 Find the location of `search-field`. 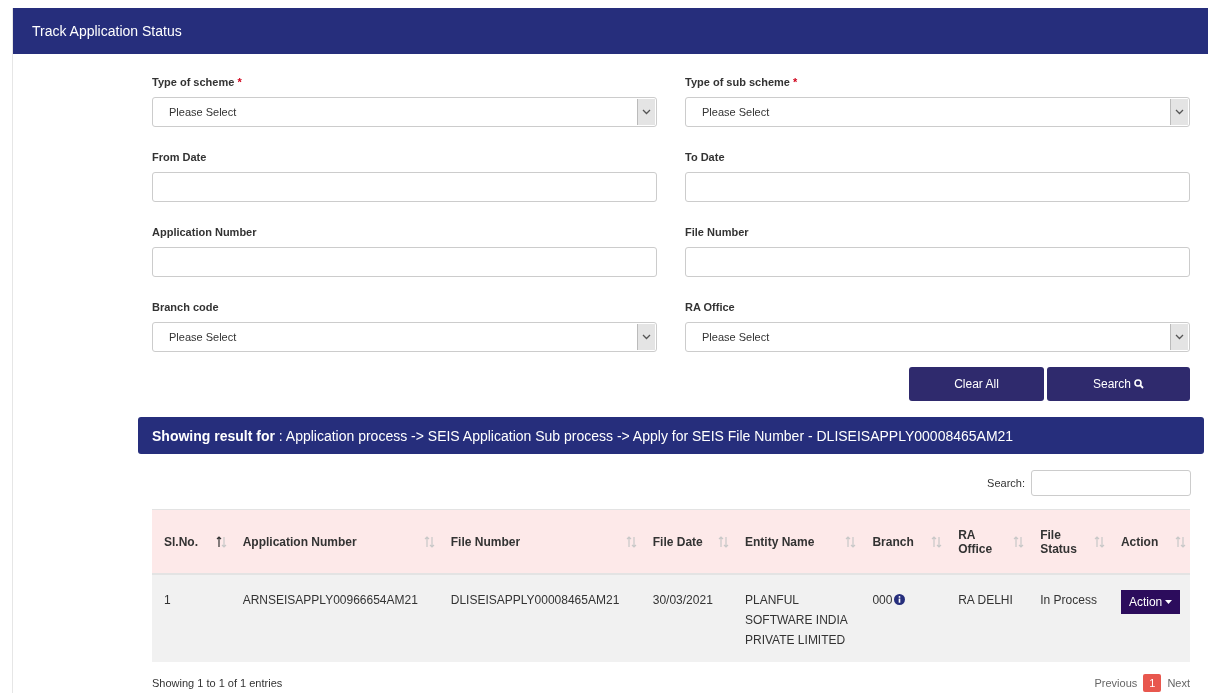

search-field is located at coordinates (1111, 483).